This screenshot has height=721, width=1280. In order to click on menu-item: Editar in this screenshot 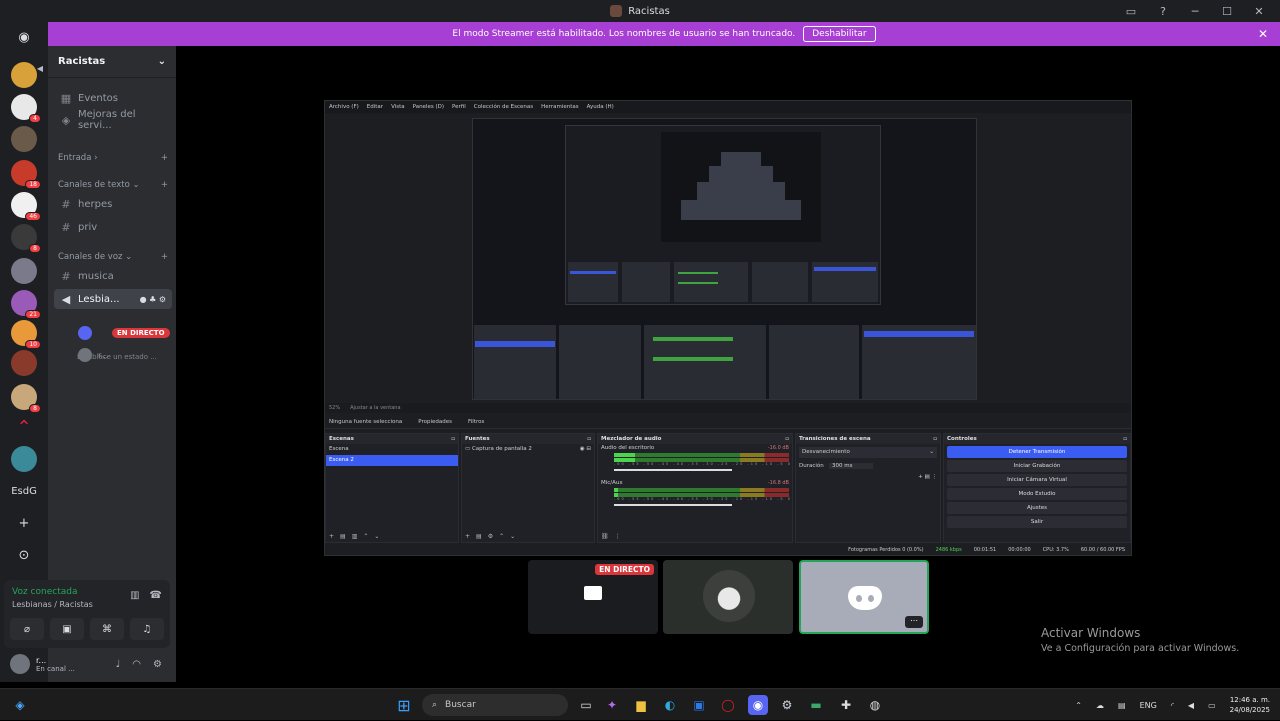, I will do `click(375, 107)`.